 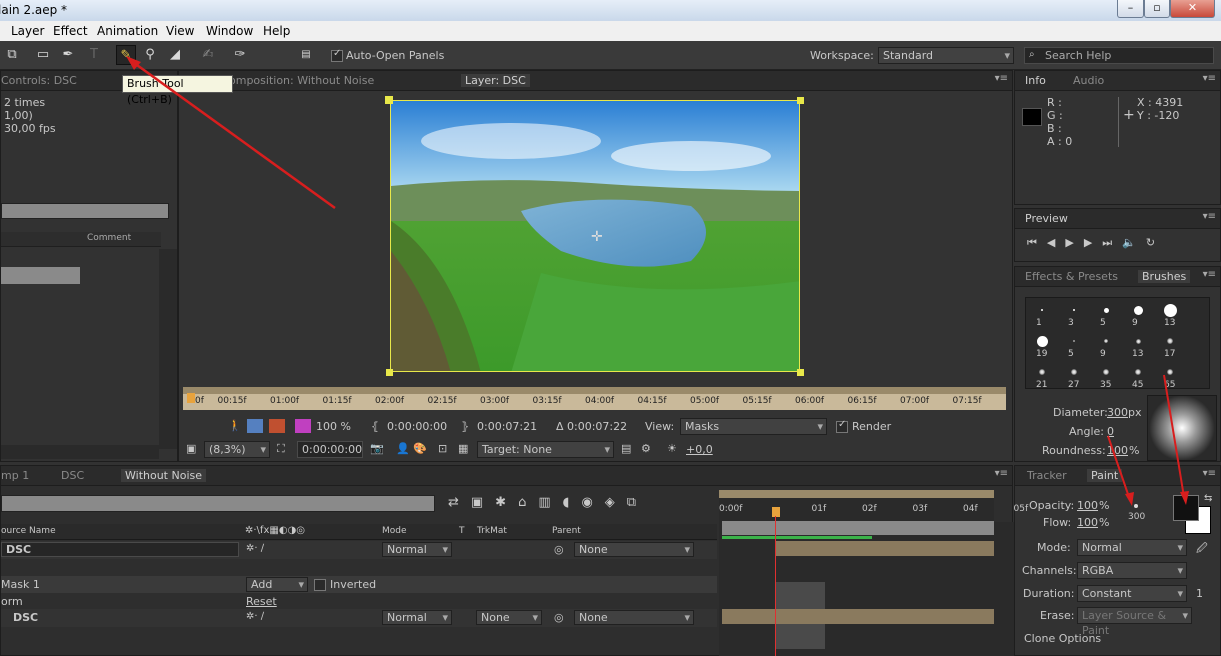 I want to click on pan-behind-tool-icon: ⧉, so click(x=12, y=55).